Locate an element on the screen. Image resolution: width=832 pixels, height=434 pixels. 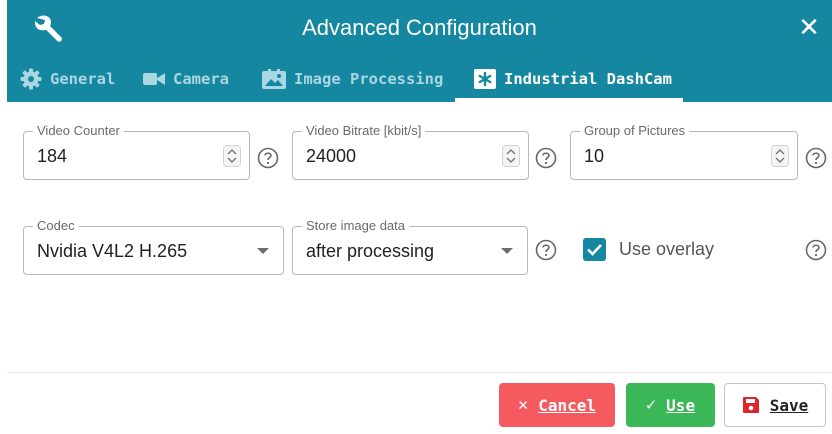
dialog-titlebar: Advanced Configuration ✕ is located at coordinates (419, 27).